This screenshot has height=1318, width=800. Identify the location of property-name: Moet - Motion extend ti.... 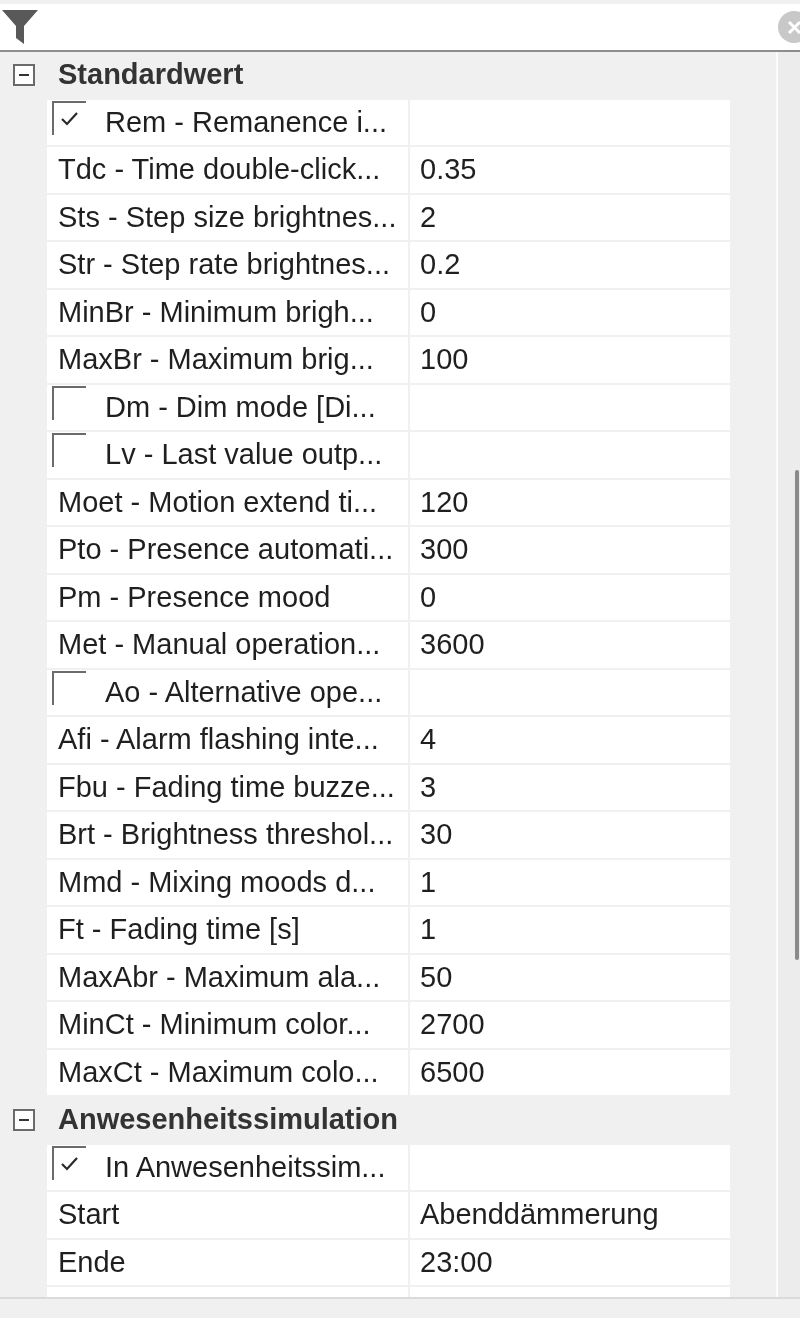
(227, 502).